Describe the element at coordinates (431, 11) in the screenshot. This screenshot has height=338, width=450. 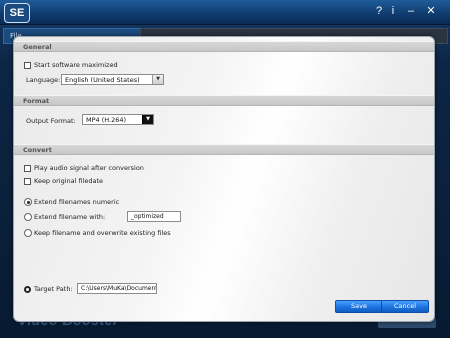
I see `close-button: ✕` at that location.